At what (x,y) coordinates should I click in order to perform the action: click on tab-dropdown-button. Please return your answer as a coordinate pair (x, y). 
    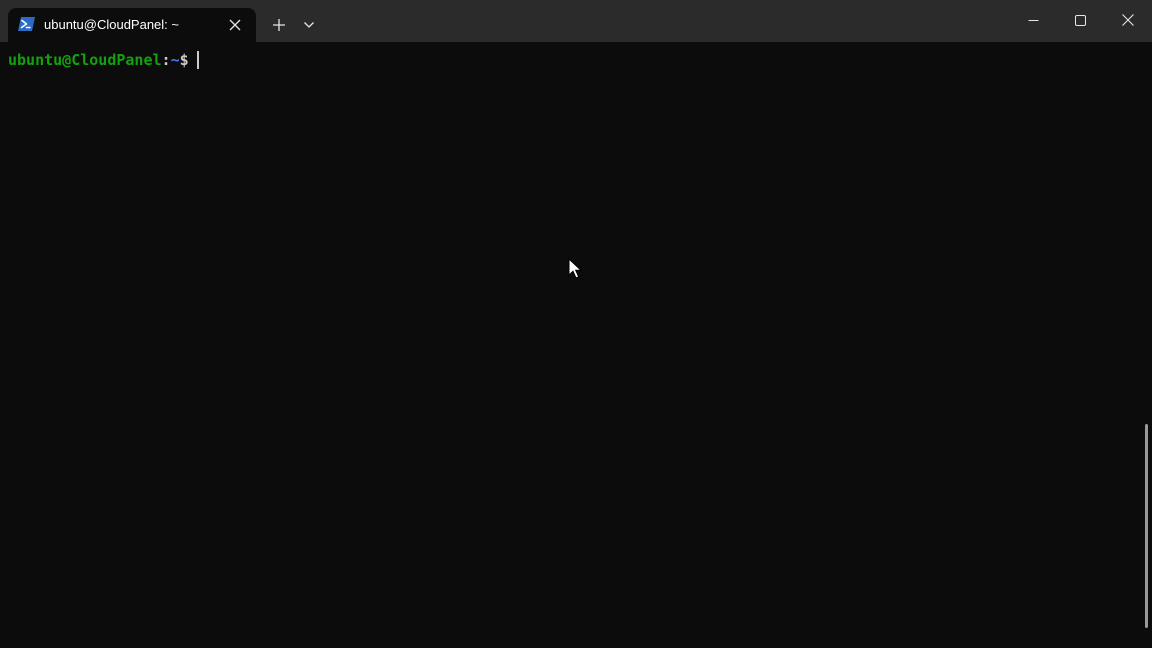
    Looking at the image, I should click on (309, 25).